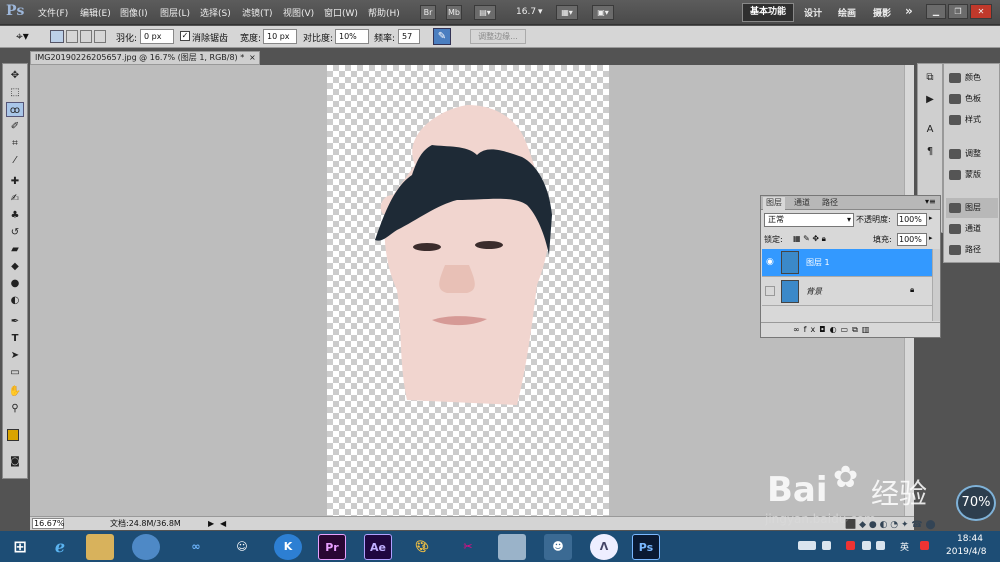 The height and width of the screenshot is (562, 1000). What do you see at coordinates (15, 181) in the screenshot?
I see `healing-brush-icon: ✚` at bounding box center [15, 181].